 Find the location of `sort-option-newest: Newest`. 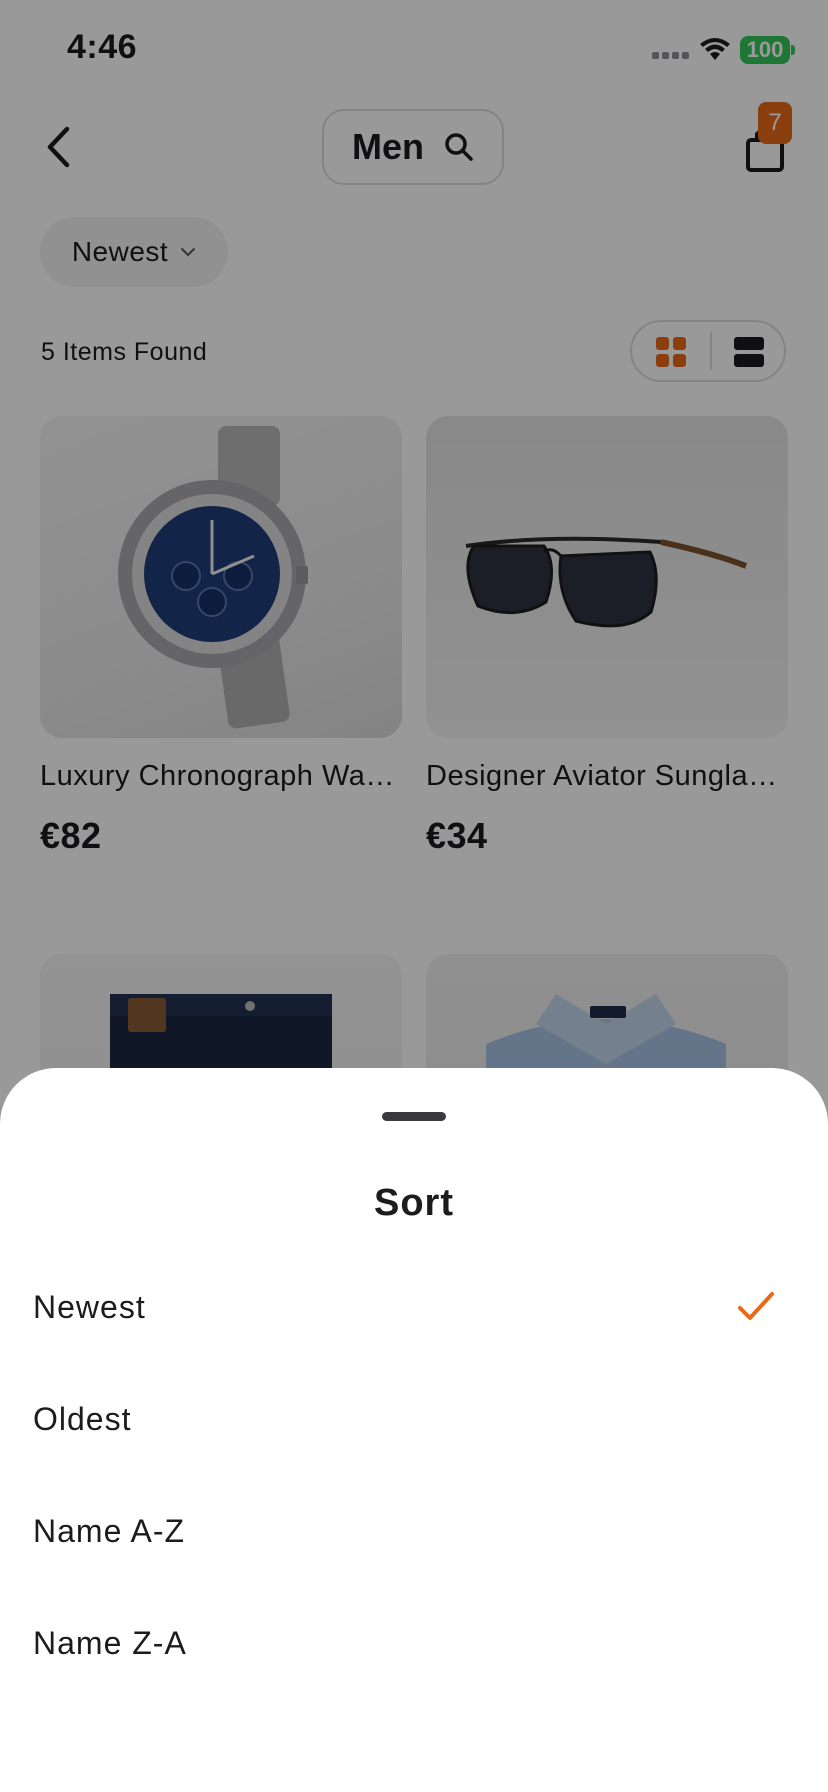

sort-option-newest: Newest is located at coordinates (414, 1307).